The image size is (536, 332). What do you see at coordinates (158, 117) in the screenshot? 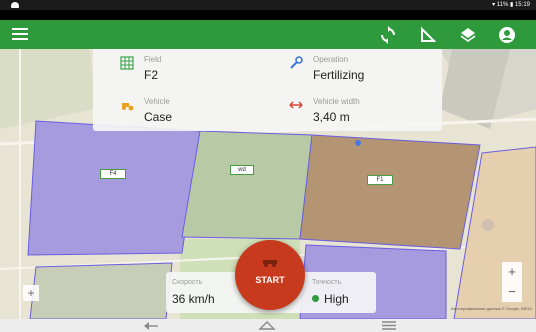
I see `vehicle-value: Case` at bounding box center [158, 117].